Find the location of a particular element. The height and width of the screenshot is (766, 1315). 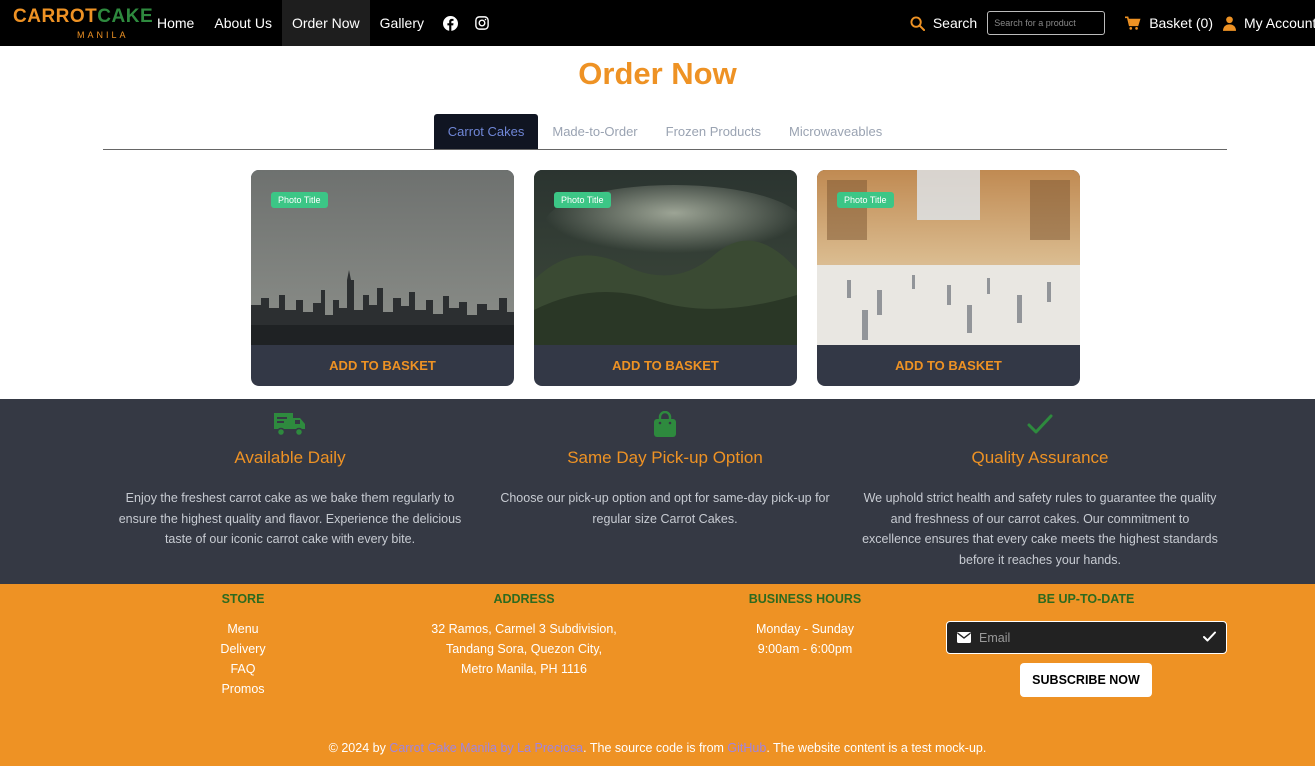

tab-made-to-order: Made-to-Order is located at coordinates (594, 131).